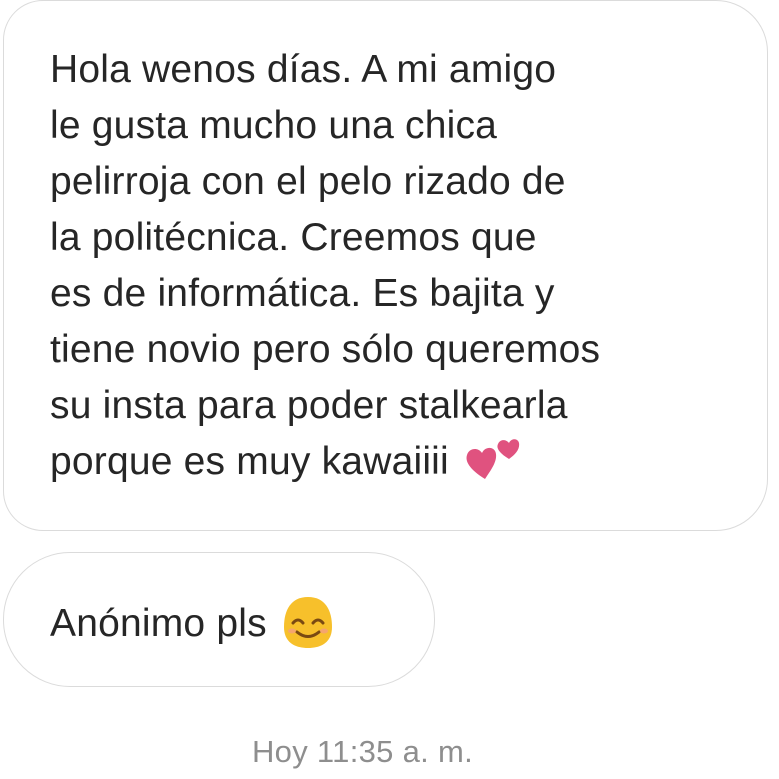  Describe the element at coordinates (309, 405) in the screenshot. I see `message-line: su insta para poder stalkearla` at that location.